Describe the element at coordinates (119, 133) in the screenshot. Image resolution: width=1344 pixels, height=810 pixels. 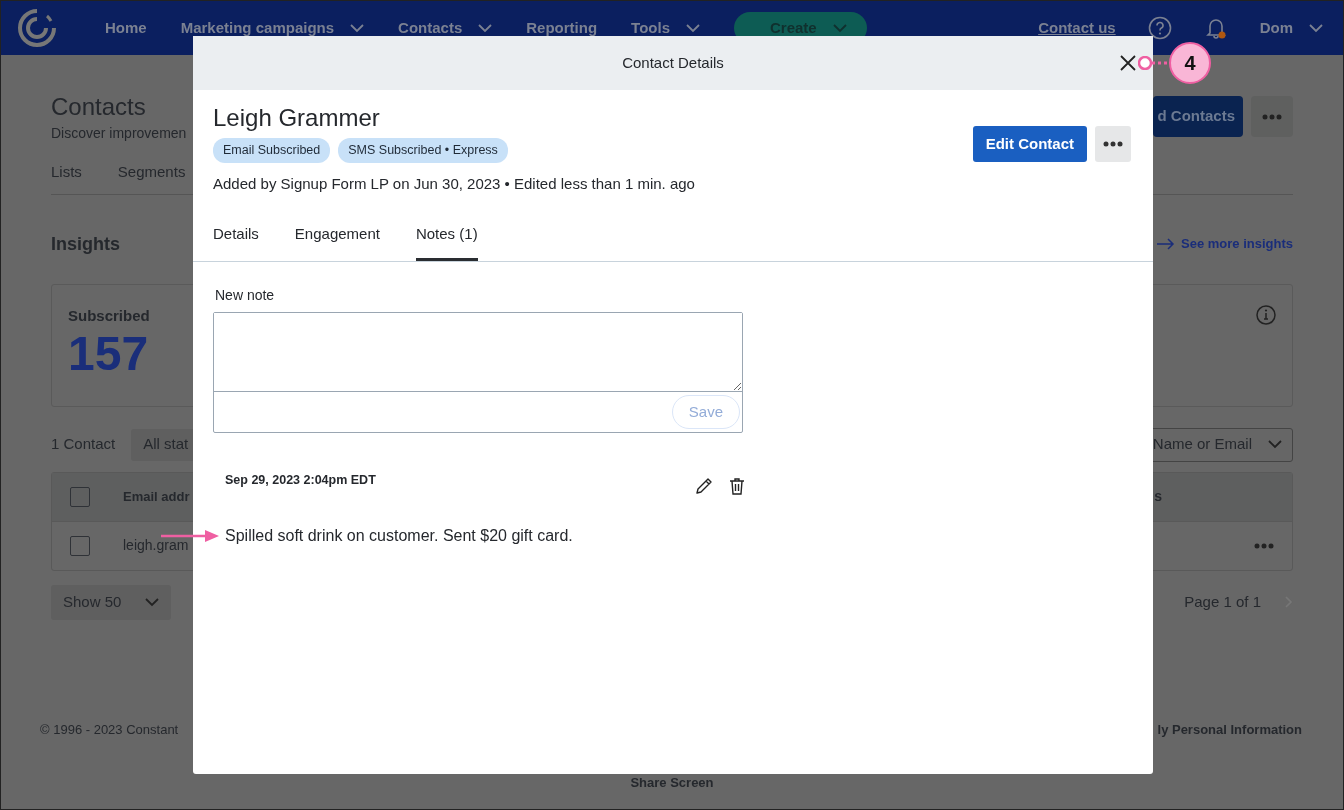
I see `page-subtitle: Discover improvemen` at that location.